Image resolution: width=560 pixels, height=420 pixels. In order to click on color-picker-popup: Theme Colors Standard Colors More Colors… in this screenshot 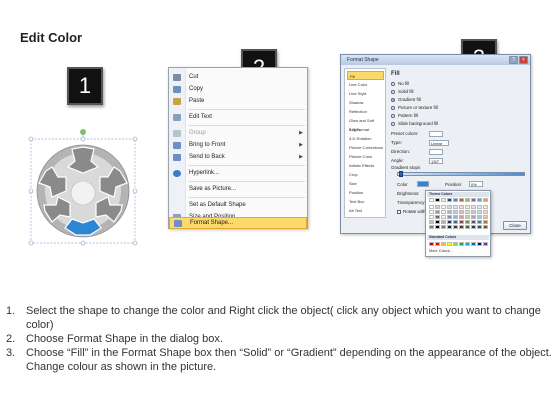, I will do `click(458, 223)`.